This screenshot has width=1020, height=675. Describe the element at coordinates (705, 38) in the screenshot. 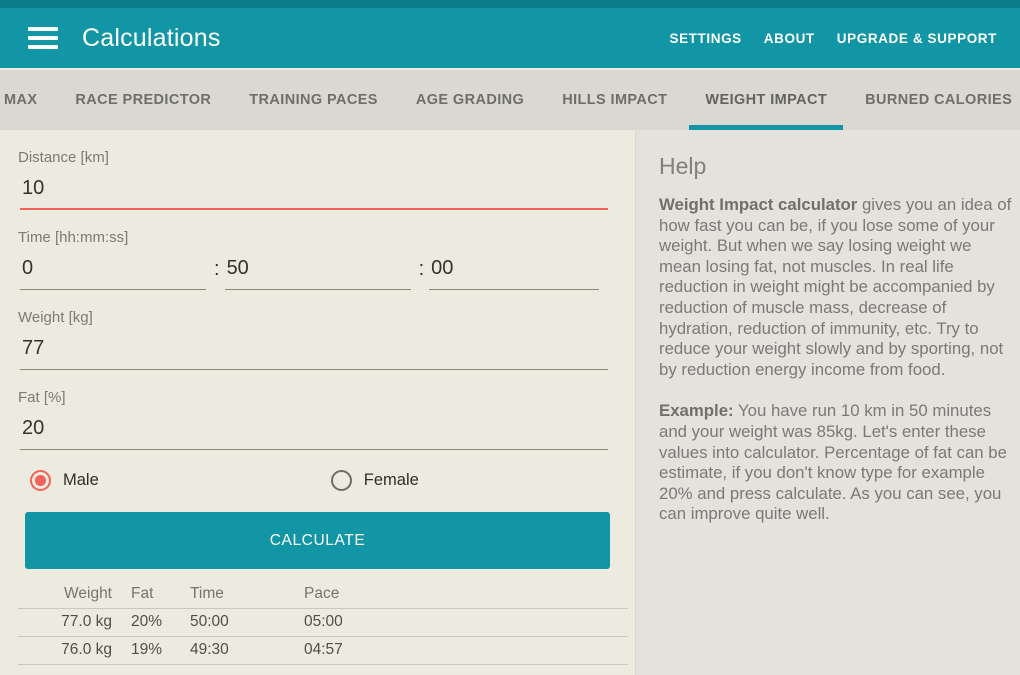

I see `settings-action: SETTINGS` at that location.